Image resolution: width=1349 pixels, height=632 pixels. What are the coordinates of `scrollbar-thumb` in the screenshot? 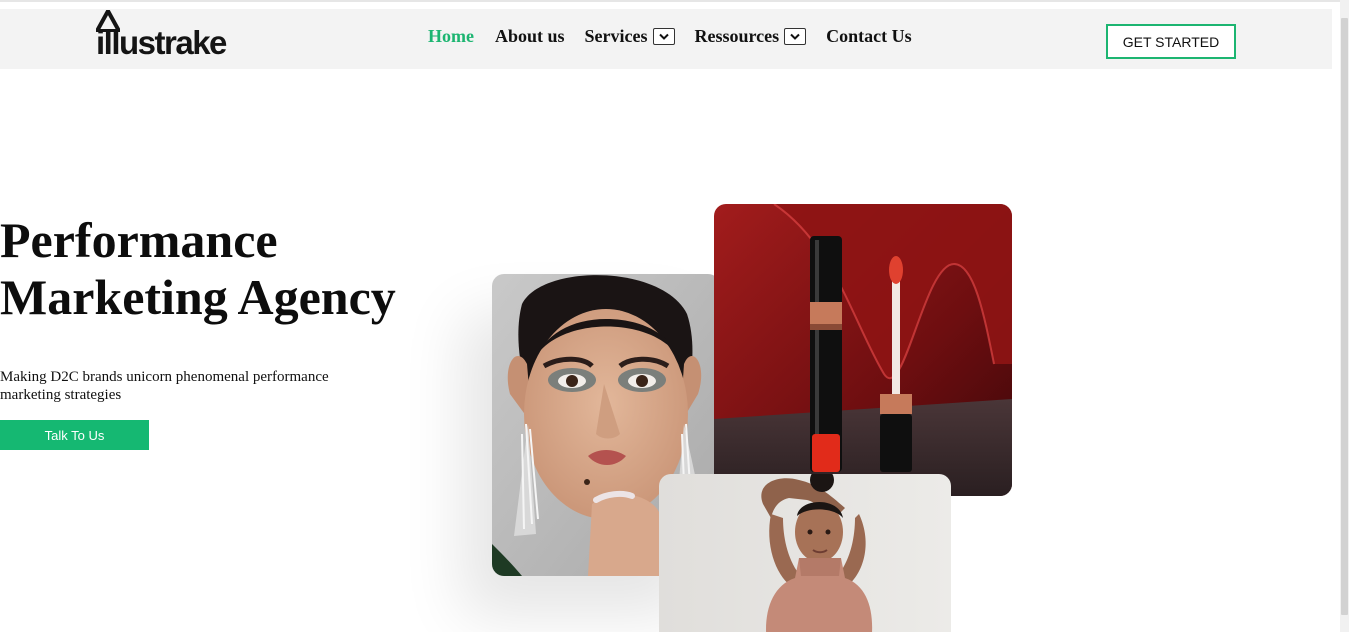 It's located at (1344, 316).